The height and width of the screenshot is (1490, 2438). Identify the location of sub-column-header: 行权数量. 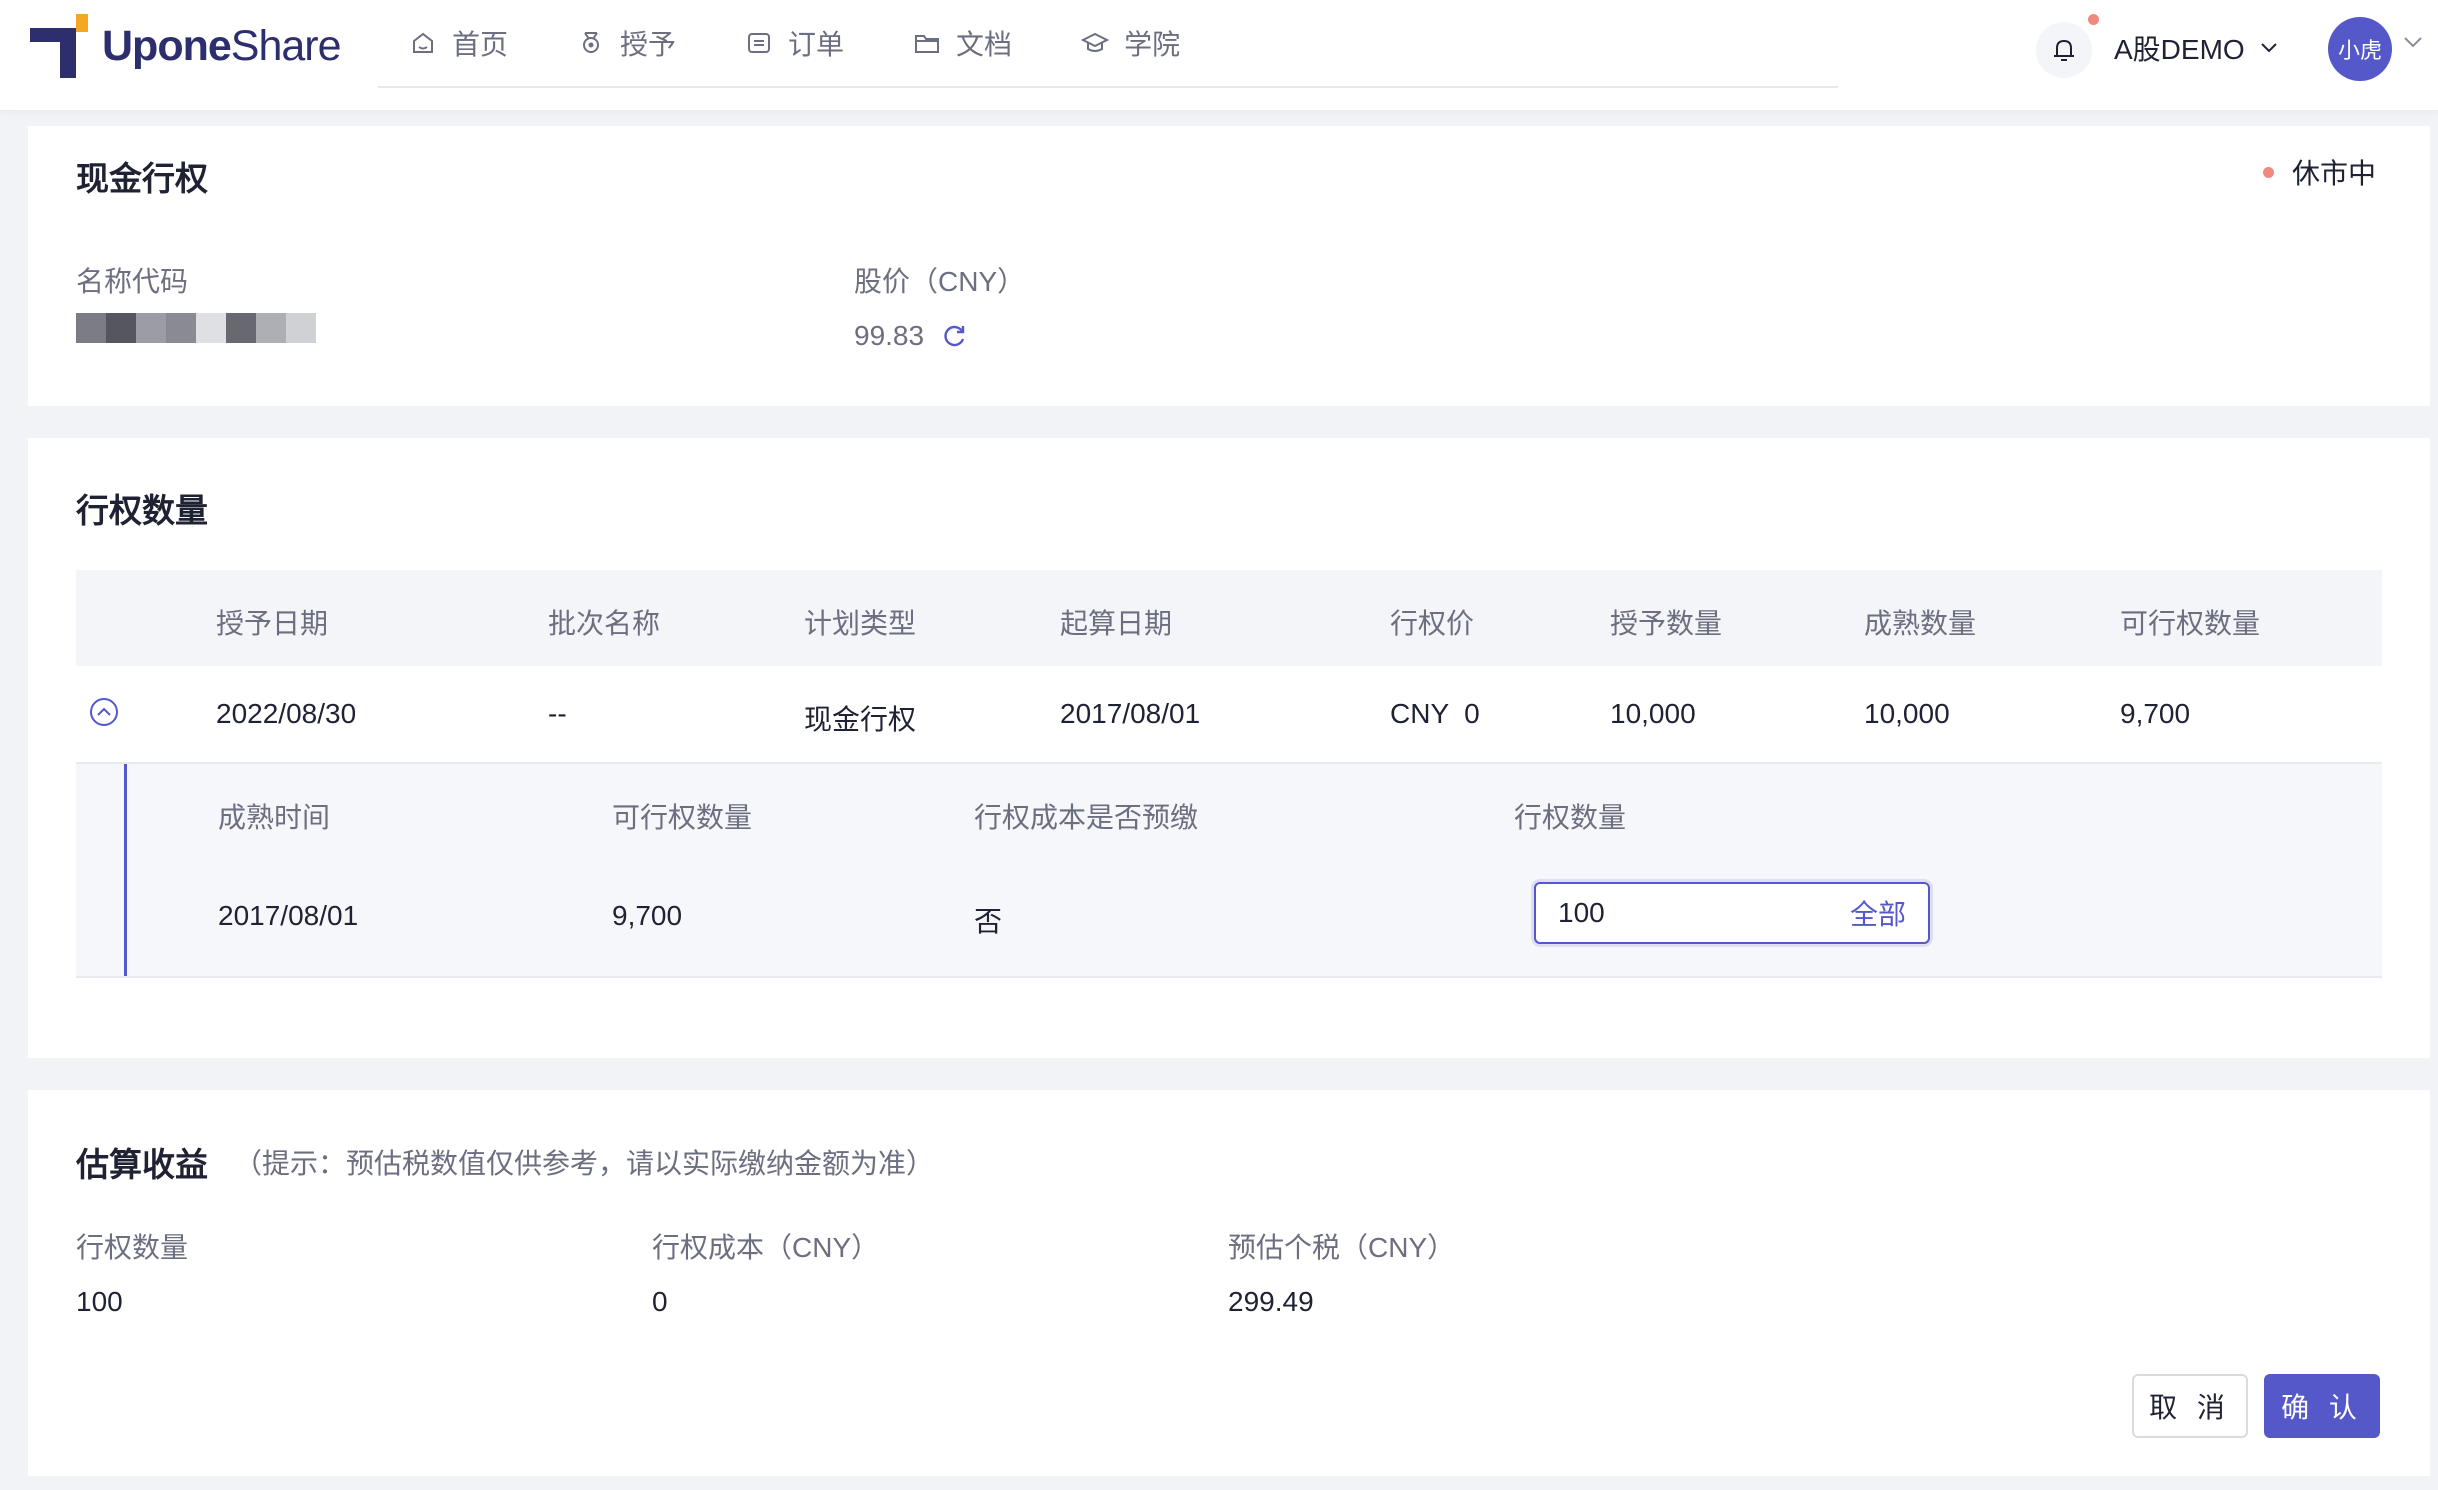
(1570, 817).